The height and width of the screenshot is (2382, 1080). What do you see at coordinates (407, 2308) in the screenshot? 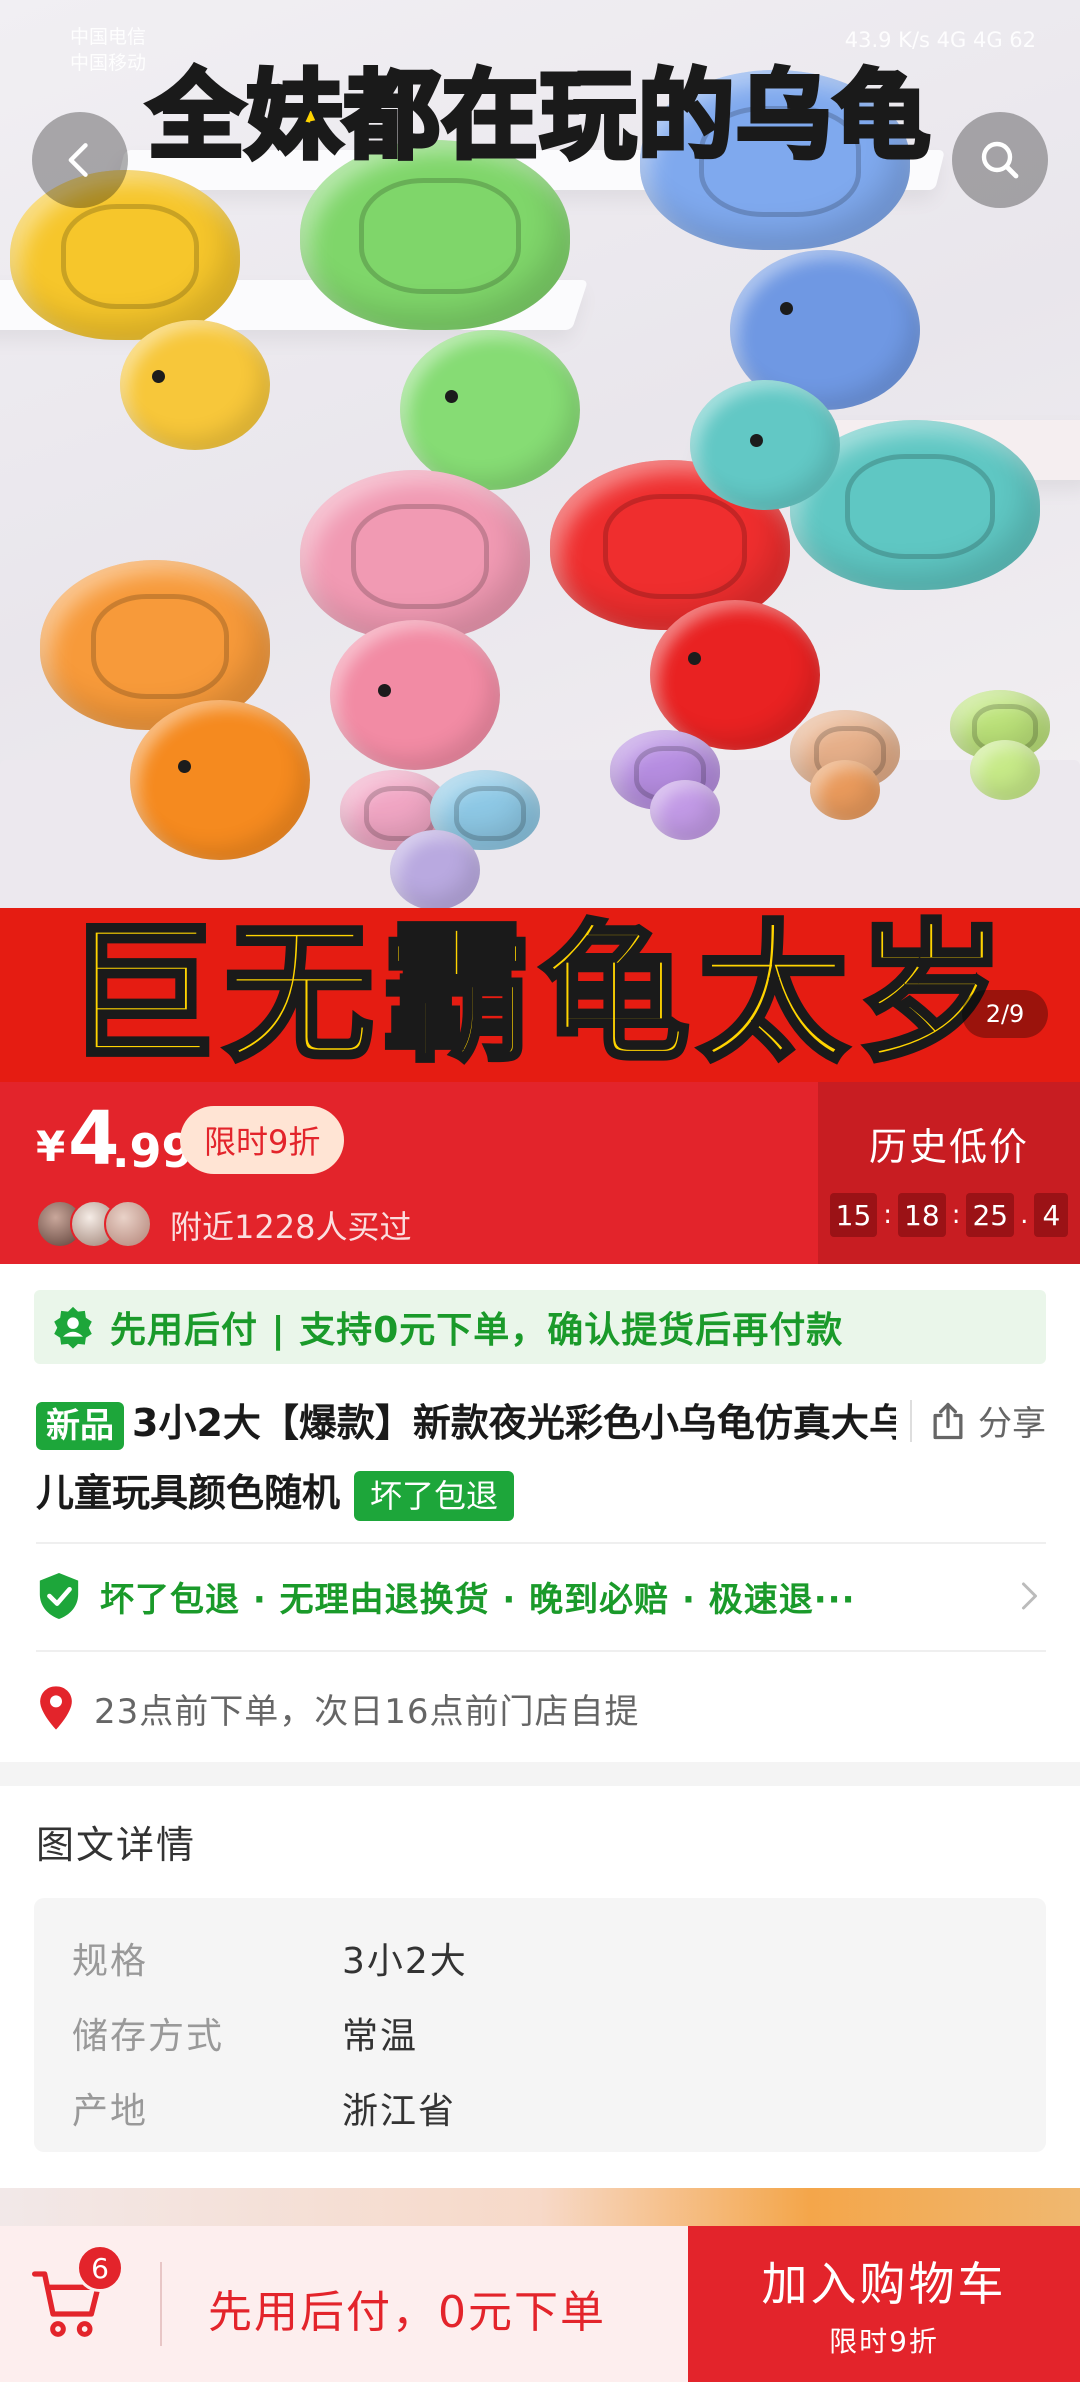
I see `pay-later-button: 先用后付，0元下单` at bounding box center [407, 2308].